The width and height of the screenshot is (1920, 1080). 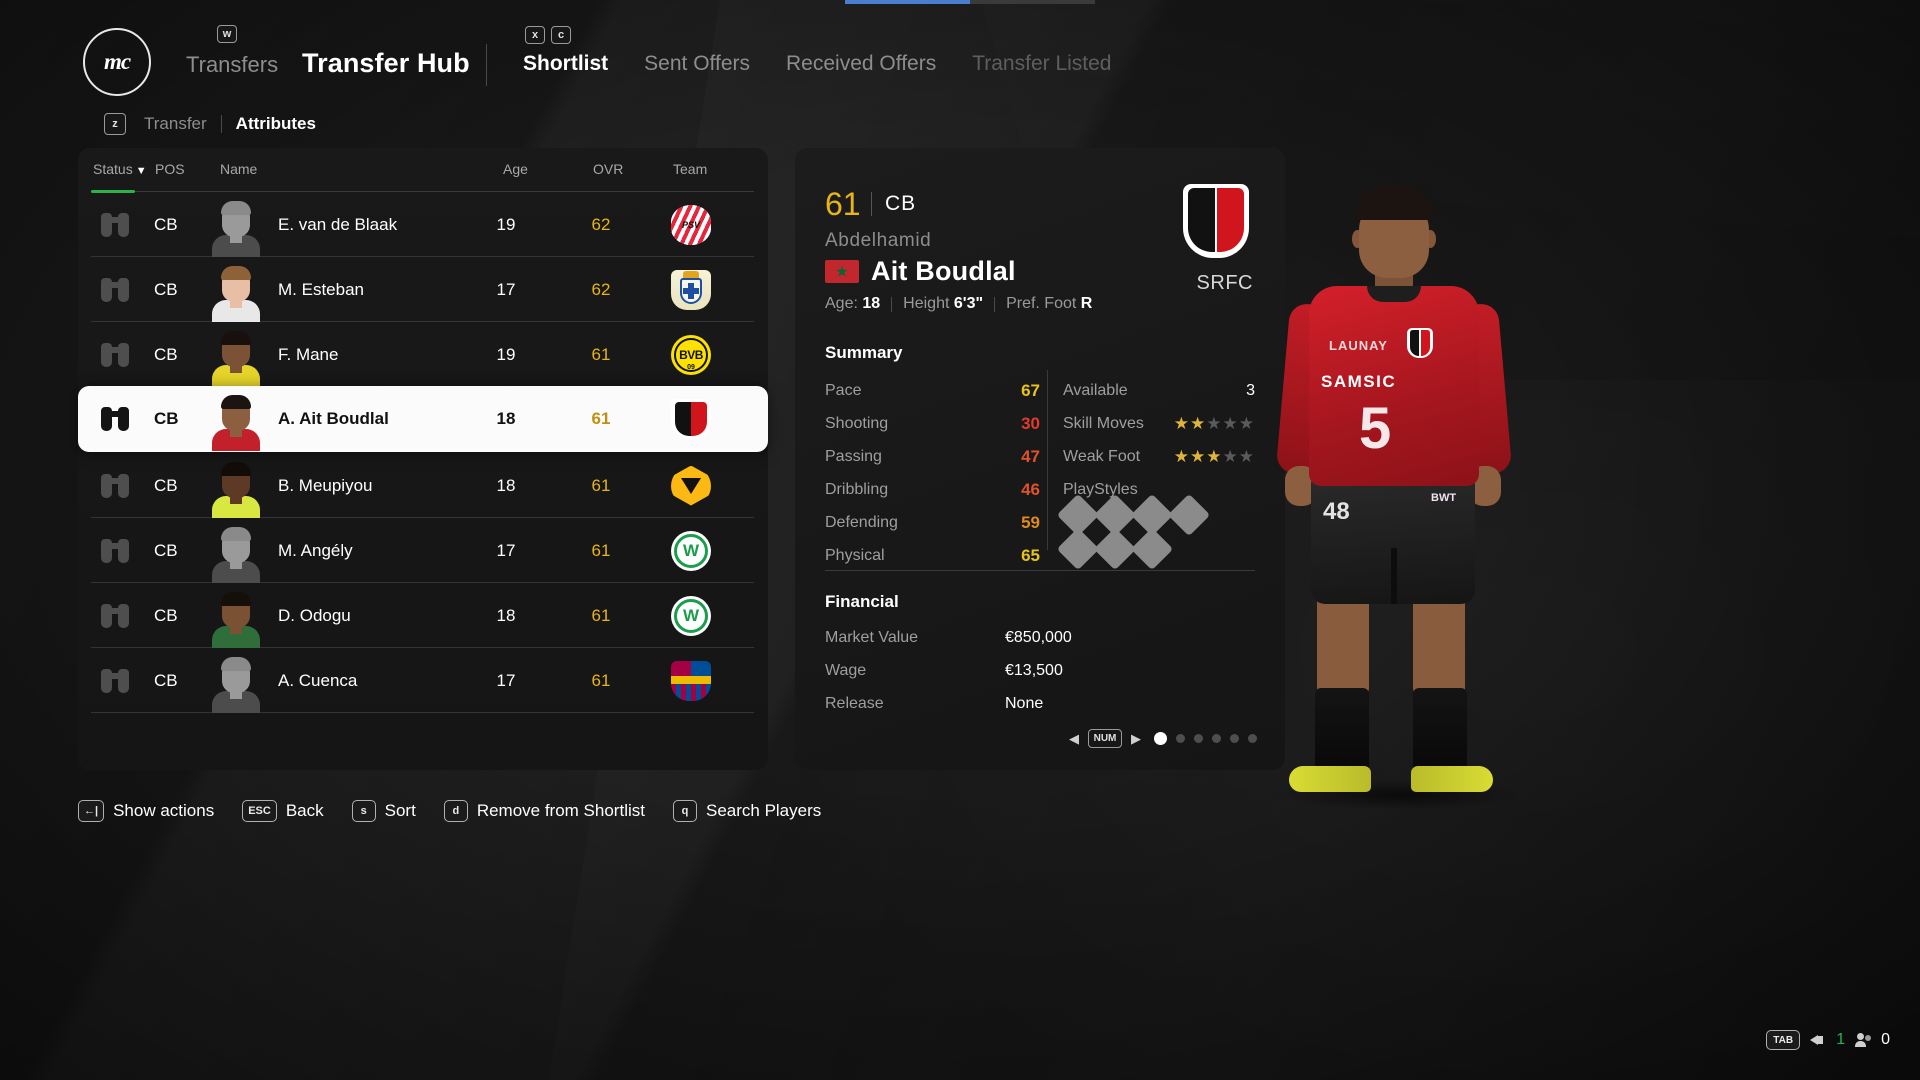 I want to click on people-status: 0, so click(x=1872, y=1040).